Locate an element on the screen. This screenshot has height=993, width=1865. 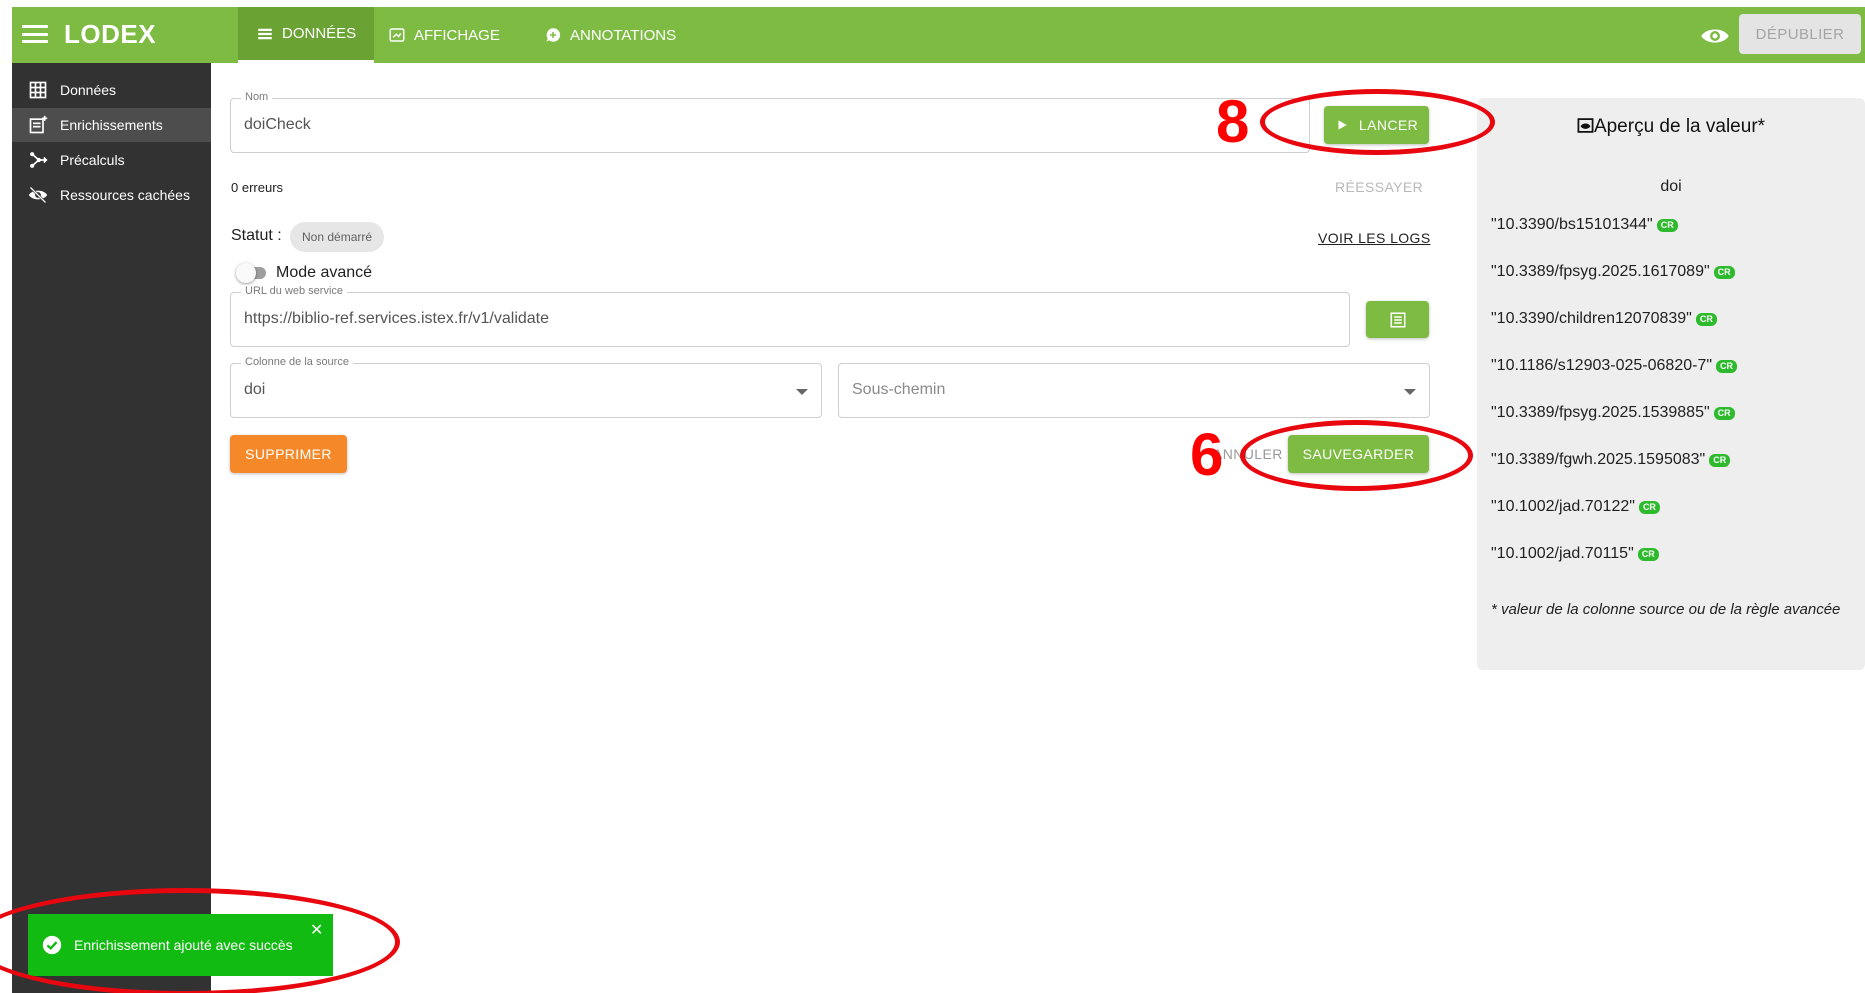
advanced-mode-label: Mode avancé is located at coordinates (324, 272).